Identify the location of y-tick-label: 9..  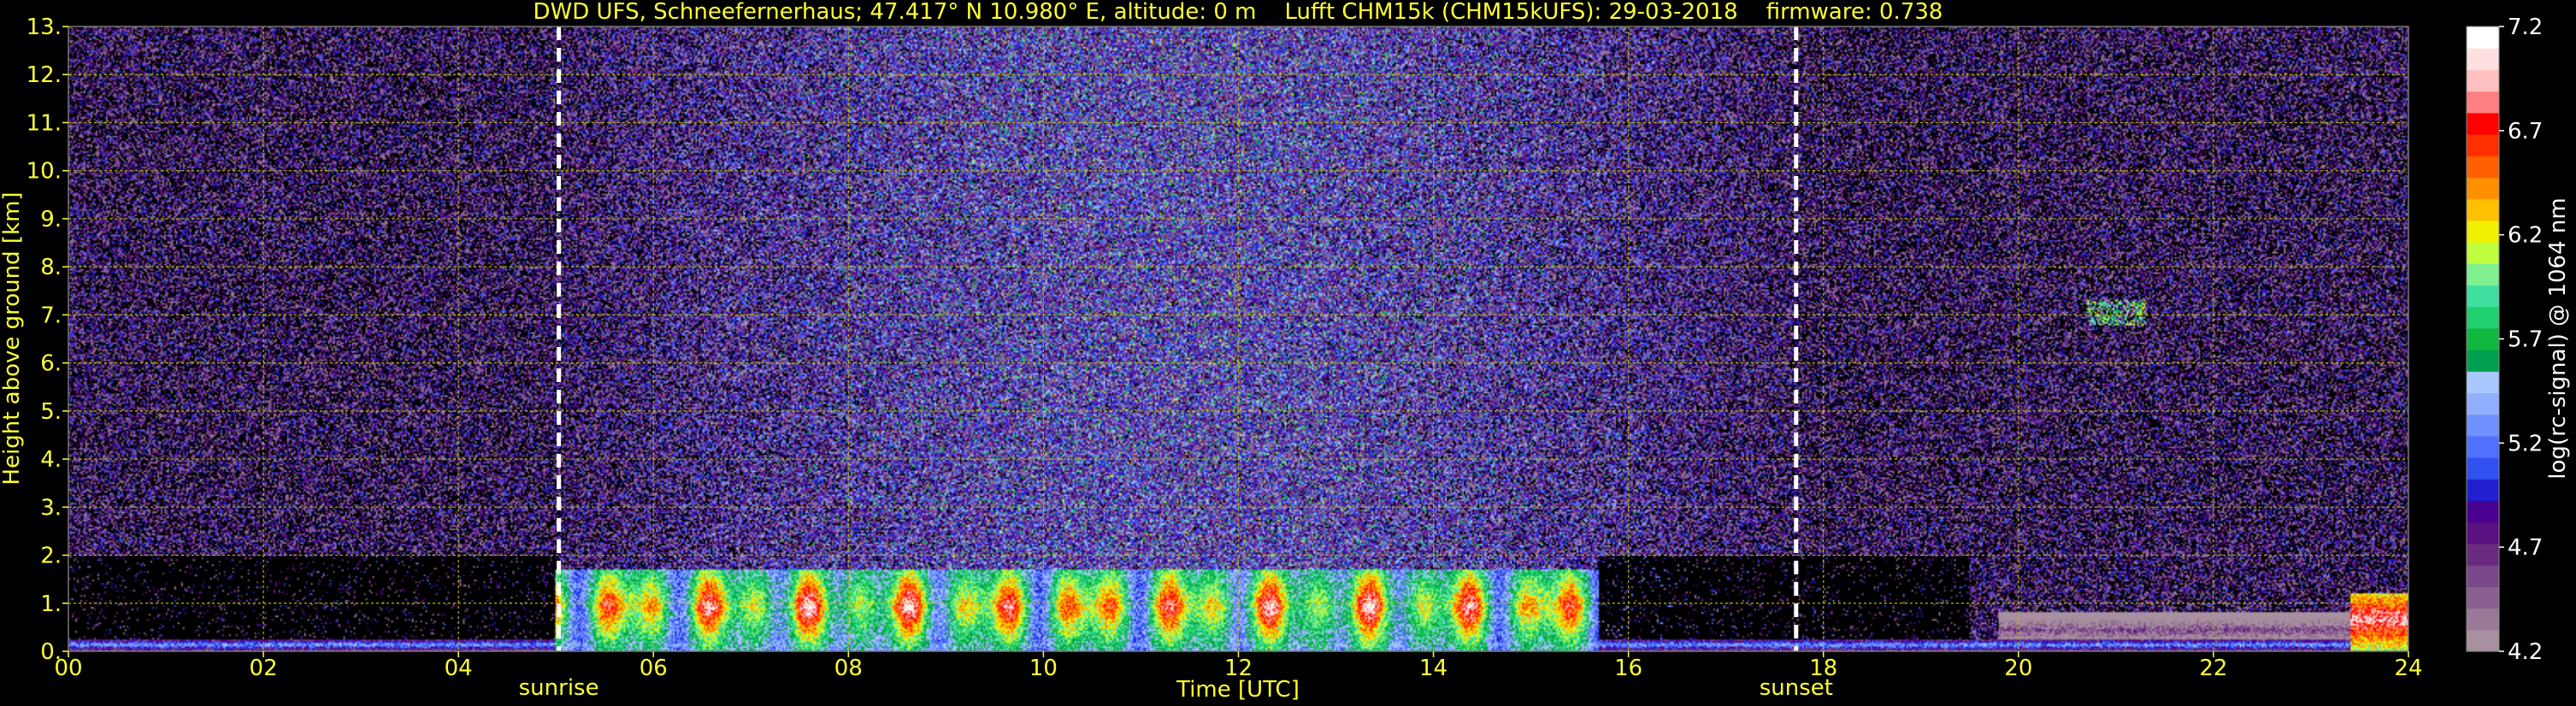
(51, 219).